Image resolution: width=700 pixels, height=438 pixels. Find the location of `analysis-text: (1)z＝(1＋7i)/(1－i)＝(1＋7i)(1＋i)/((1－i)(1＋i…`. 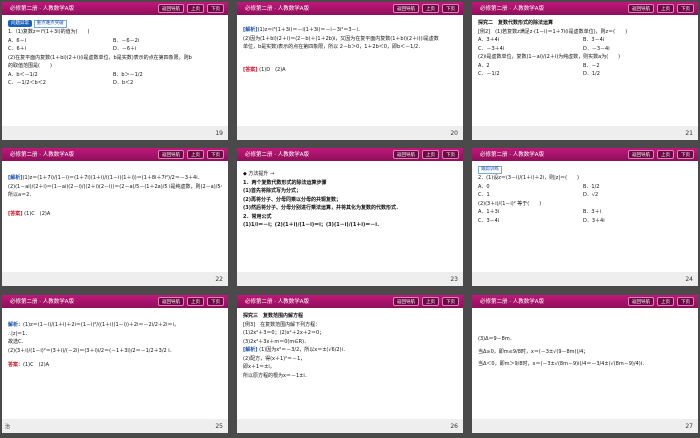

analysis-text: (1)z＝(1＋7i)/(1－i)＝(1＋7i)(1＋i)/((1－i)(1＋i… is located at coordinates (112, 178).